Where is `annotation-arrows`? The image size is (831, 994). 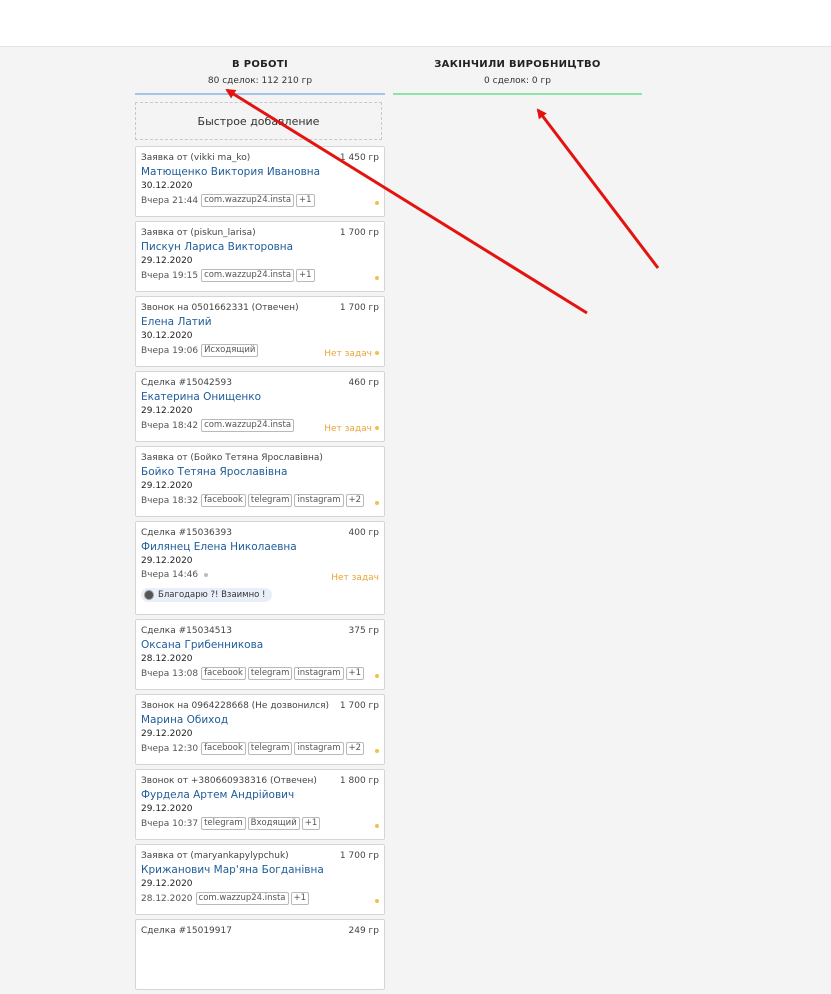 annotation-arrows is located at coordinates (442, 201).